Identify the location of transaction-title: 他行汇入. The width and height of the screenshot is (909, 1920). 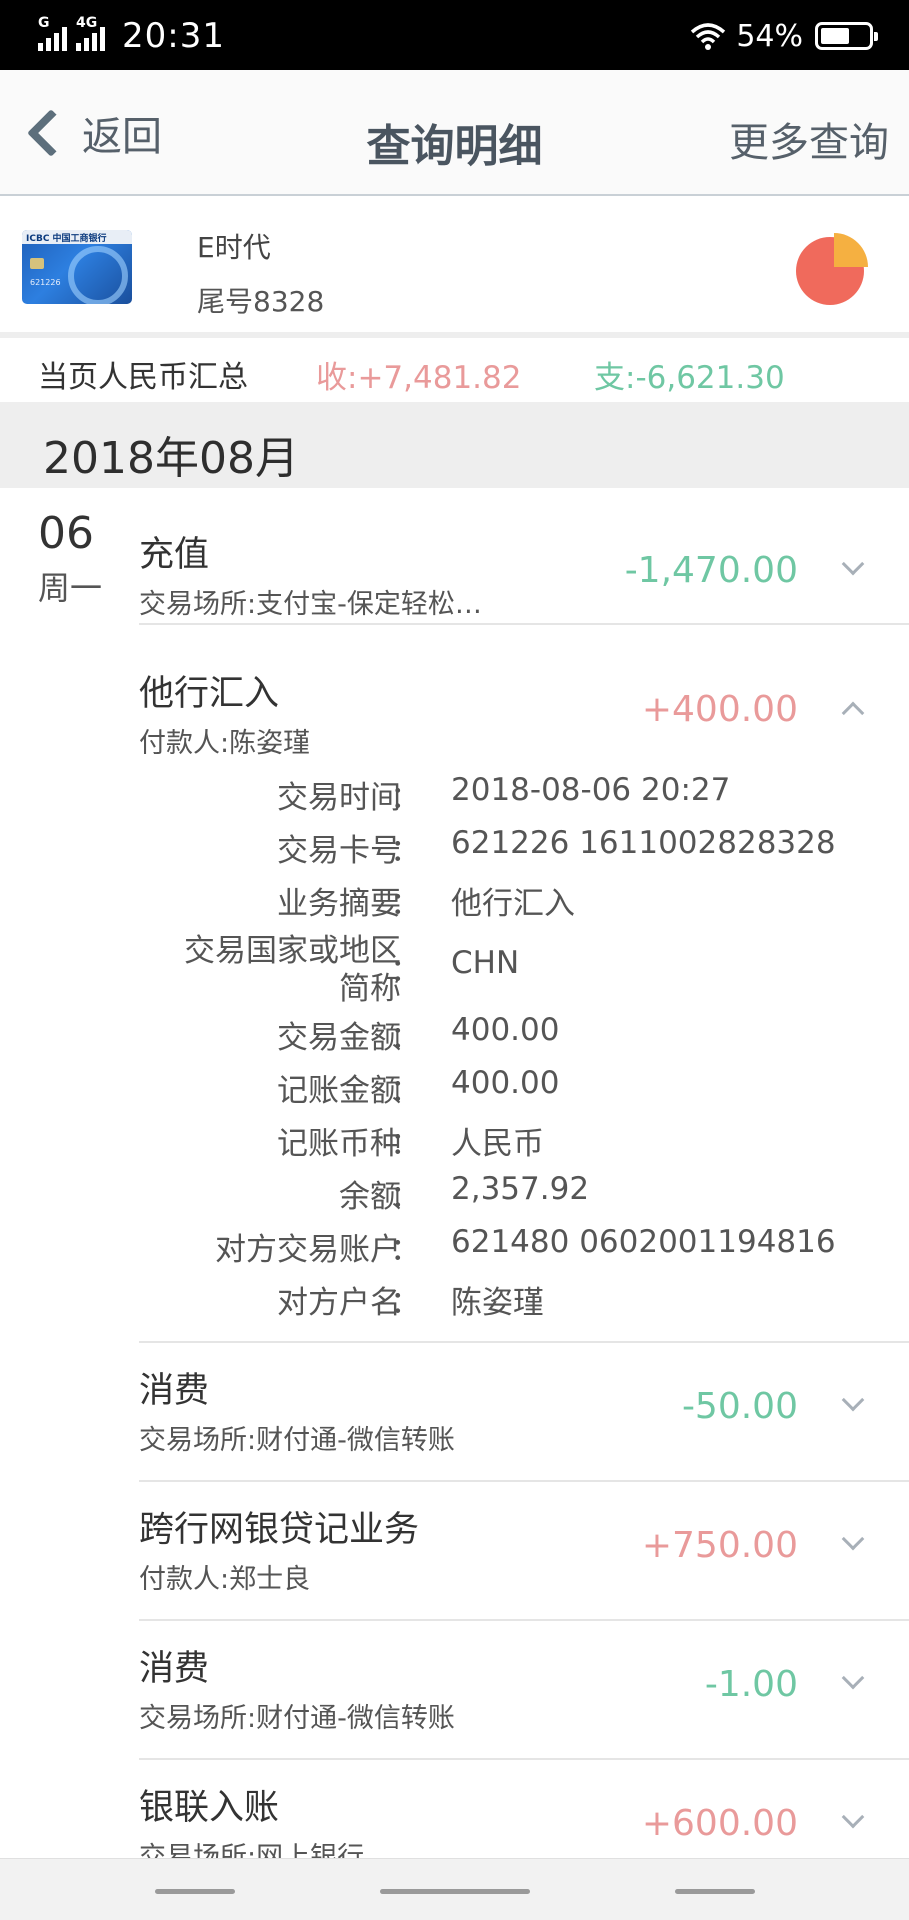
(209, 694).